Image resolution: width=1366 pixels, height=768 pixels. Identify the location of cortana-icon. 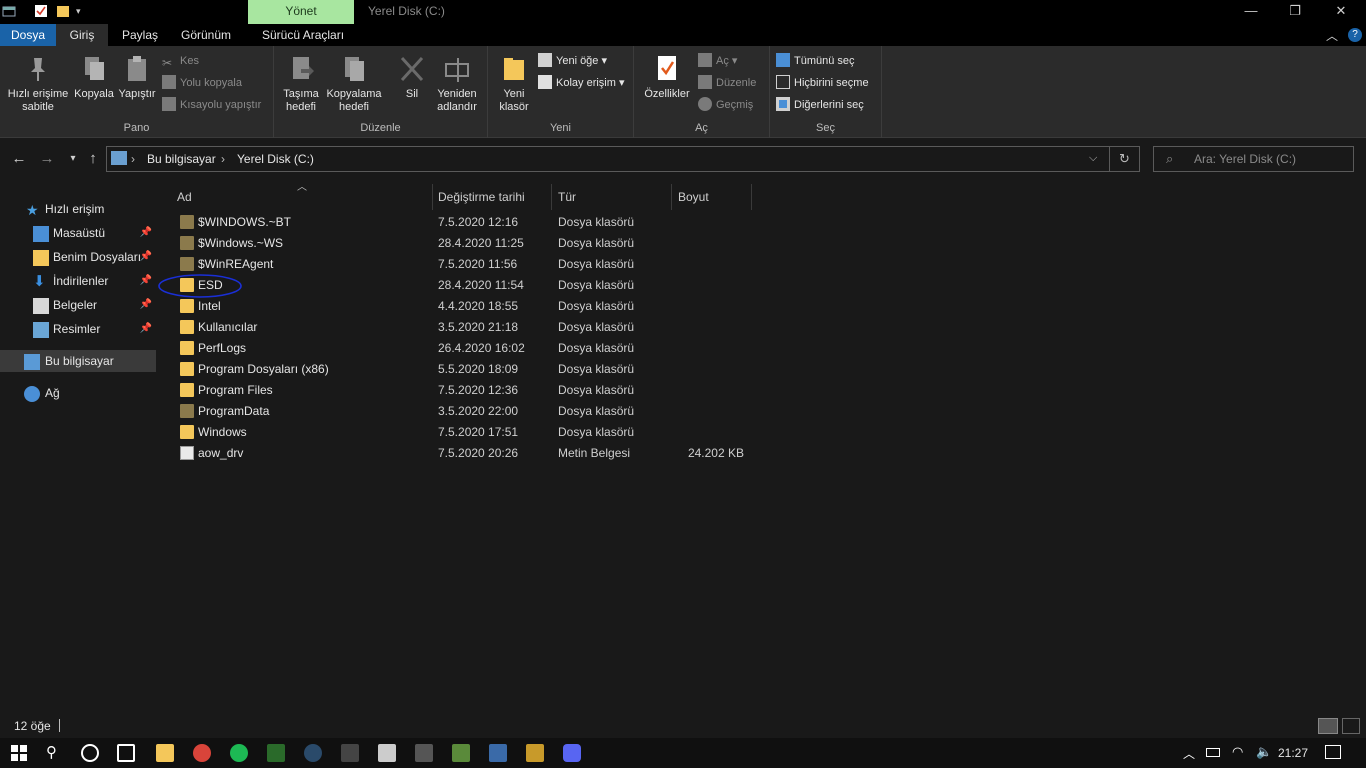
(90, 753).